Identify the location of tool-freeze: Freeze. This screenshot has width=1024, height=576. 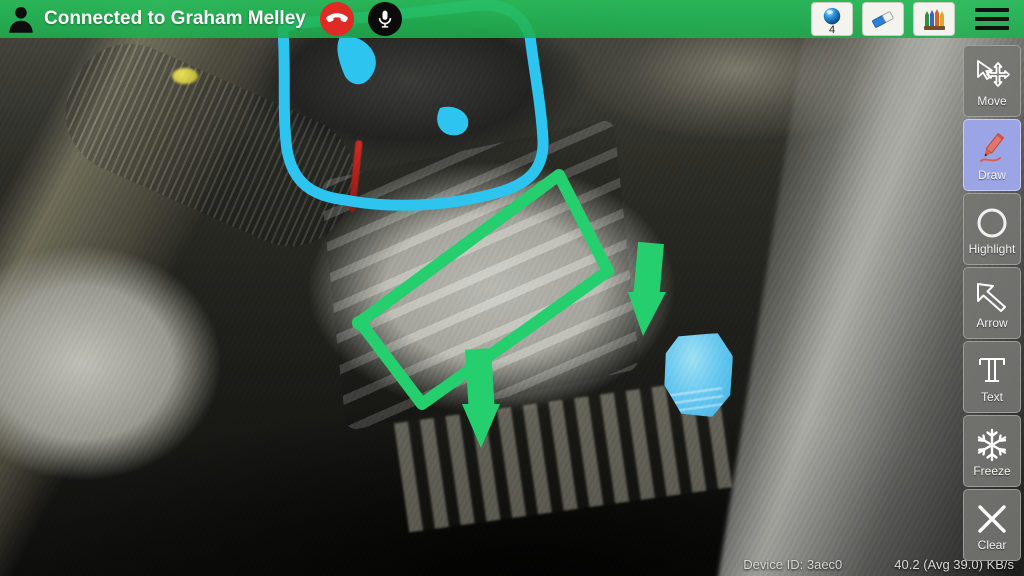
(992, 451).